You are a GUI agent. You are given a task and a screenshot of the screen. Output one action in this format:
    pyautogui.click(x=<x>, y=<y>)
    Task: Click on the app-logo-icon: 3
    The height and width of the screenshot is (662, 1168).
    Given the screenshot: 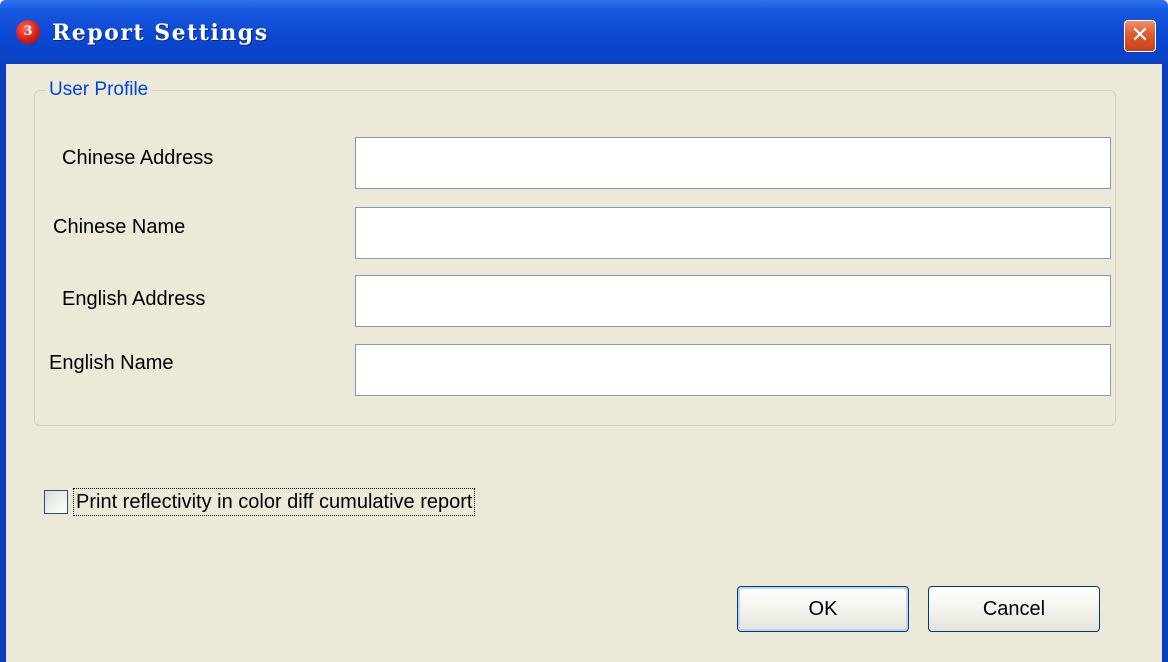 What is the action you would take?
    pyautogui.click(x=28, y=32)
    